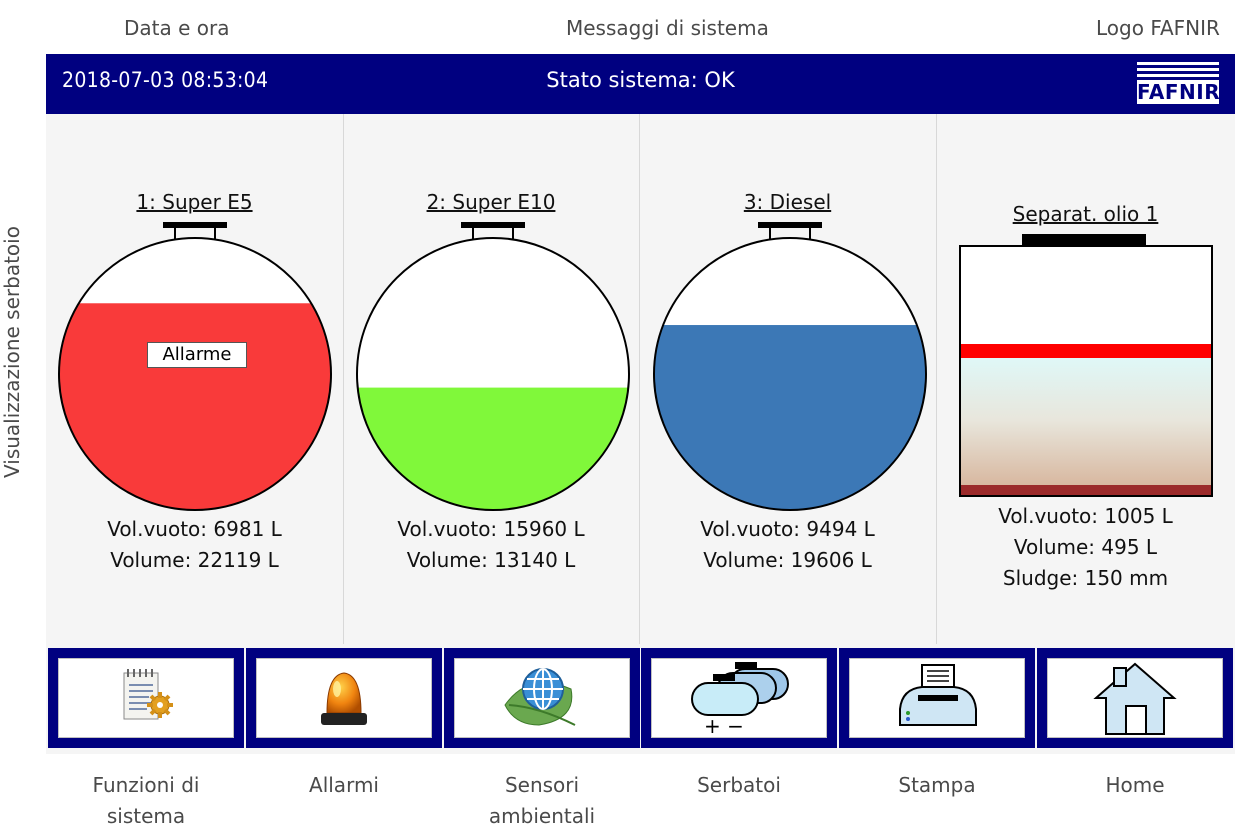 The width and height of the screenshot is (1237, 834). Describe the element at coordinates (640, 80) in the screenshot. I see `system-status: Stato sistema: OK` at that location.